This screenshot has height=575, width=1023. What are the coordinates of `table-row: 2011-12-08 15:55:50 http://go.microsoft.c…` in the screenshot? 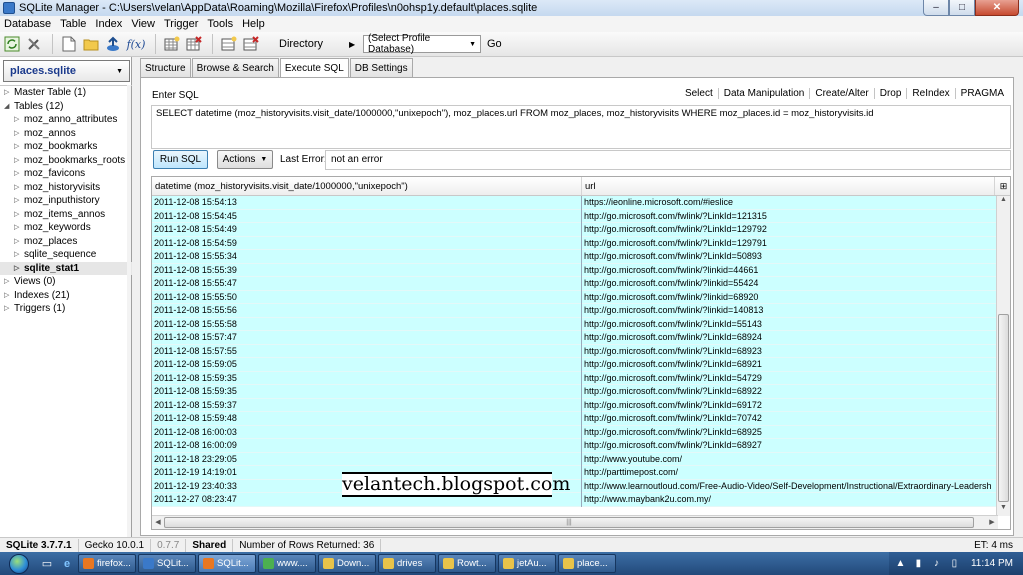 It's located at (575, 297).